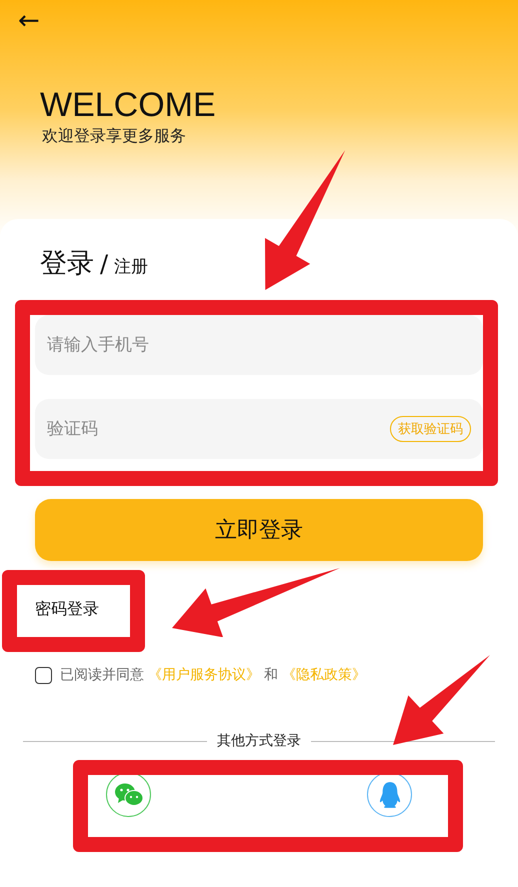  I want to click on agreement-checkbox, so click(43, 675).